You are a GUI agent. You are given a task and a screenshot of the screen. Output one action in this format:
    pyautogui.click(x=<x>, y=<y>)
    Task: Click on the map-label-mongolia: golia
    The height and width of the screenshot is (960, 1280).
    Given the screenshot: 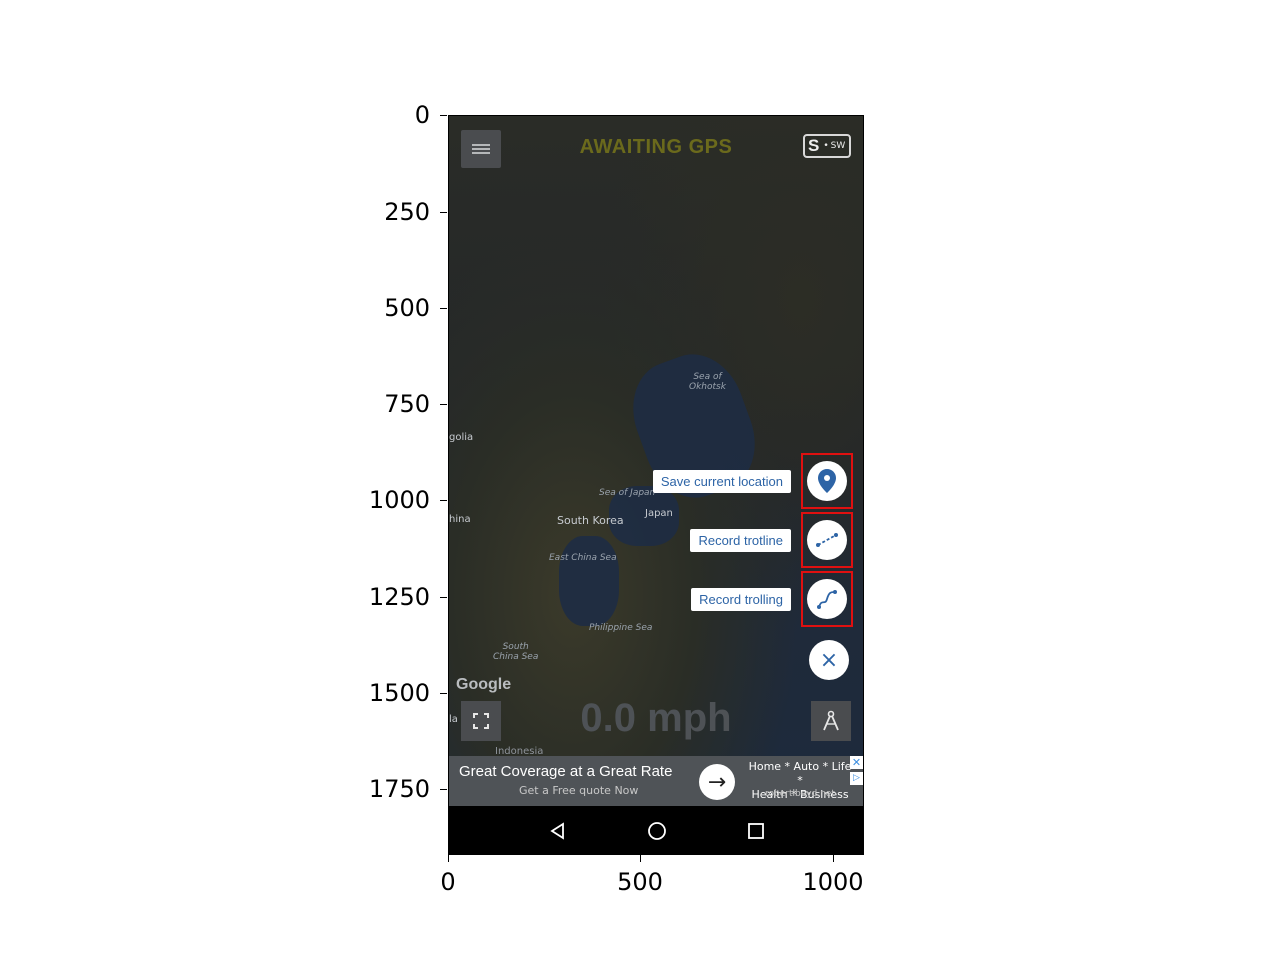 What is the action you would take?
    pyautogui.click(x=461, y=437)
    